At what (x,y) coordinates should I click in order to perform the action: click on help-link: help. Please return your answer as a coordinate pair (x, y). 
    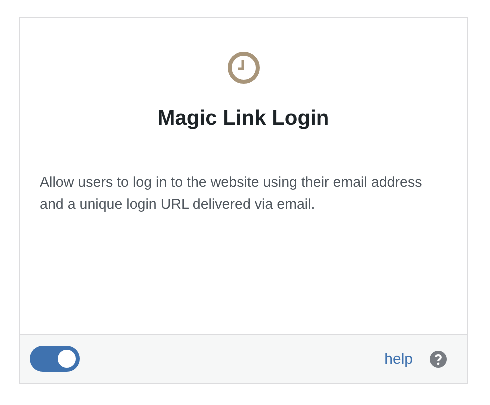
    Looking at the image, I should click on (398, 359).